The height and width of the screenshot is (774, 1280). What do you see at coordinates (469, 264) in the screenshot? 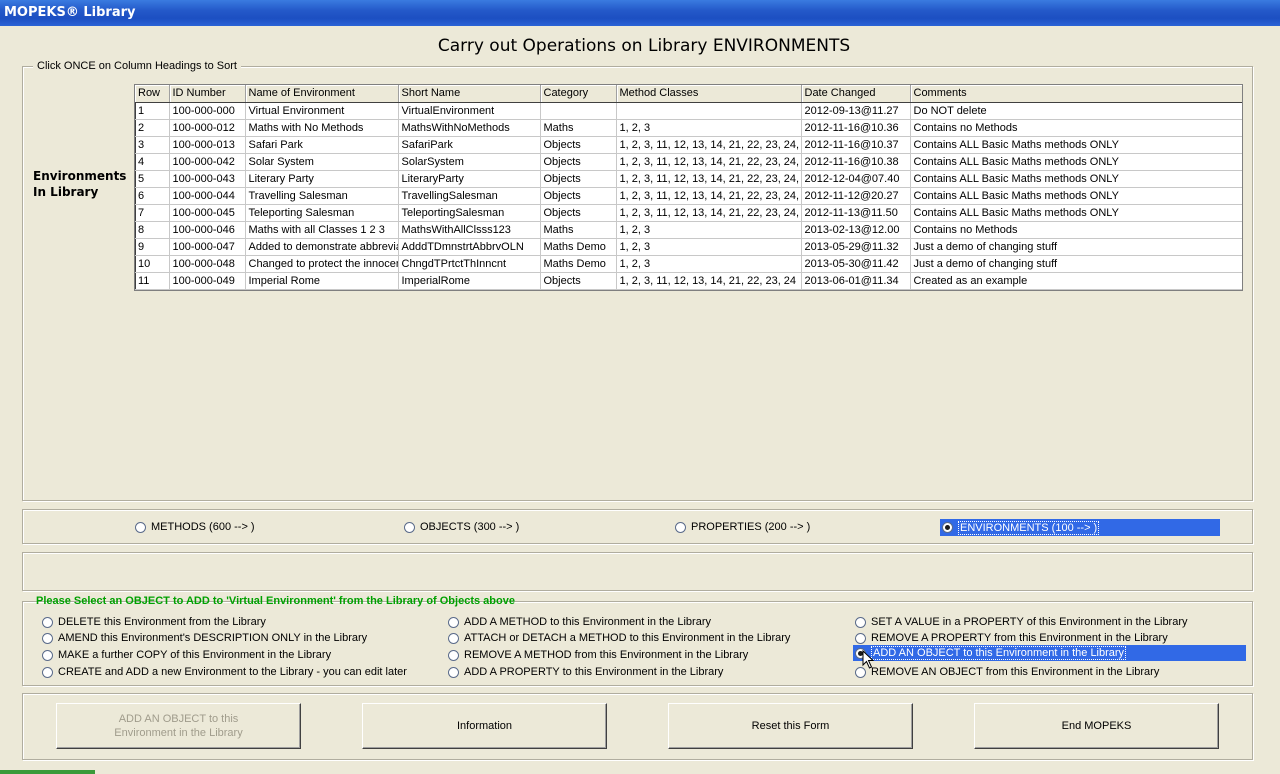
I see `table-cell: ChngdTPrtctThInncnt` at bounding box center [469, 264].